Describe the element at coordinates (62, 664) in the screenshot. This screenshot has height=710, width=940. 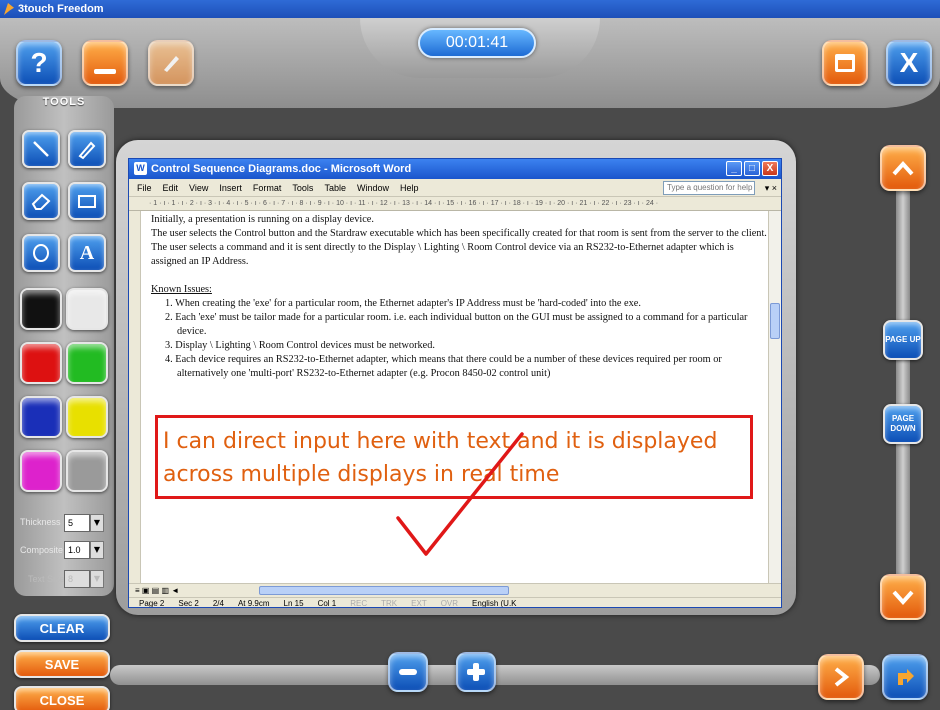
I see `save-button: SAVE` at that location.